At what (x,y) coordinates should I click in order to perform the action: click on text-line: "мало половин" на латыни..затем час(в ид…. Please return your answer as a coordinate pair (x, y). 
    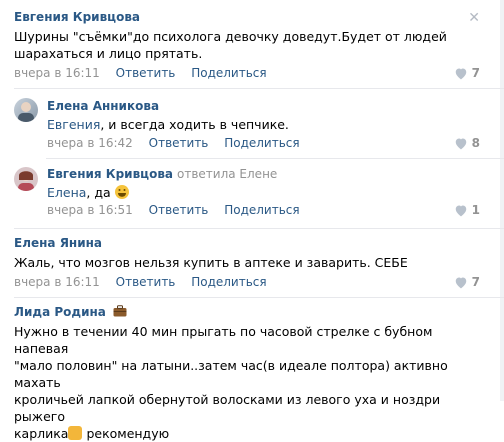
    Looking at the image, I should click on (231, 374).